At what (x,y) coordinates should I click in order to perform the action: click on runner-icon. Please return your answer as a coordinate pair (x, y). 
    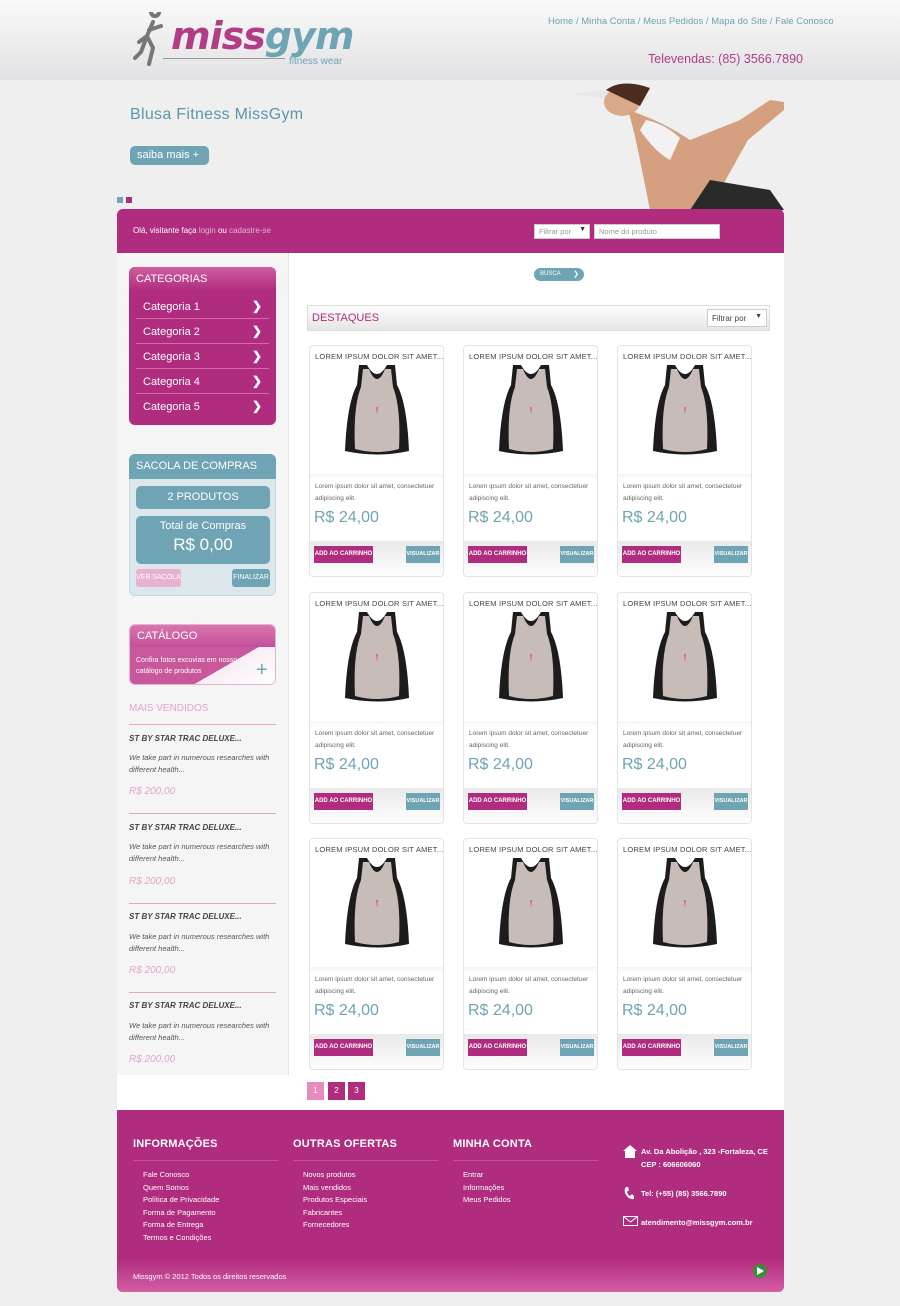
    Looking at the image, I should click on (148, 39).